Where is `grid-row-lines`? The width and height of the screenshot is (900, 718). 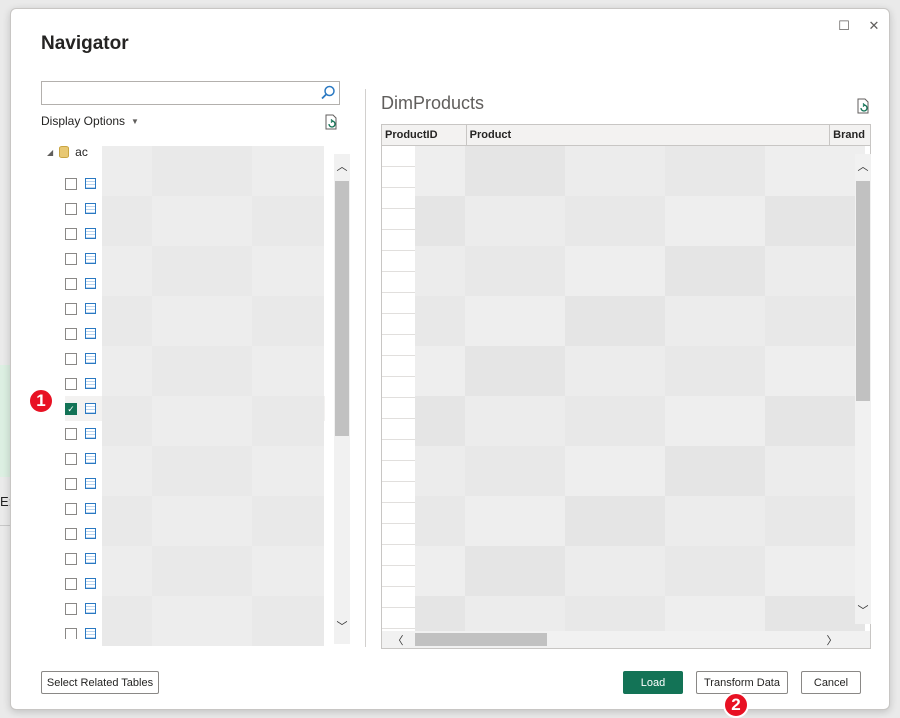
grid-row-lines is located at coordinates (399, 387).